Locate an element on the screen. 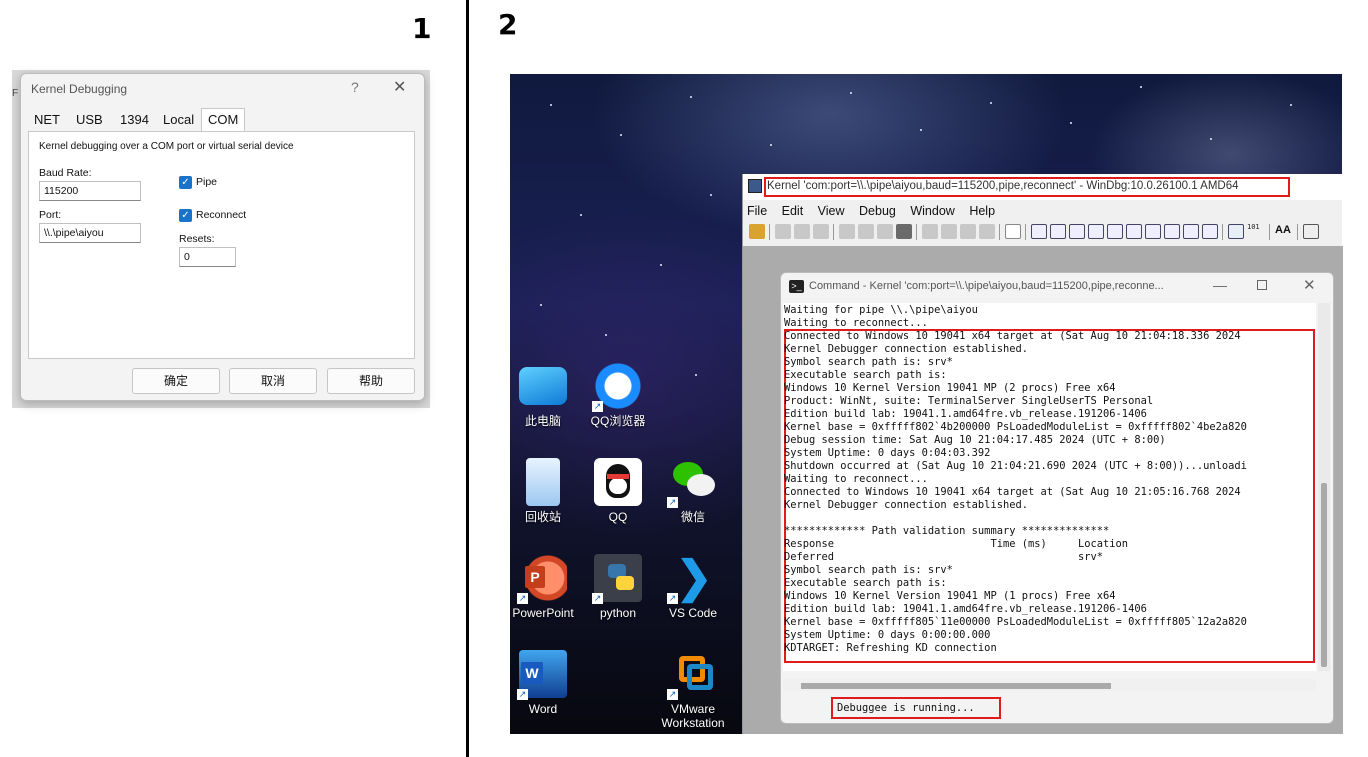 This screenshot has width=1368, height=757. tab-com: COM is located at coordinates (223, 120).